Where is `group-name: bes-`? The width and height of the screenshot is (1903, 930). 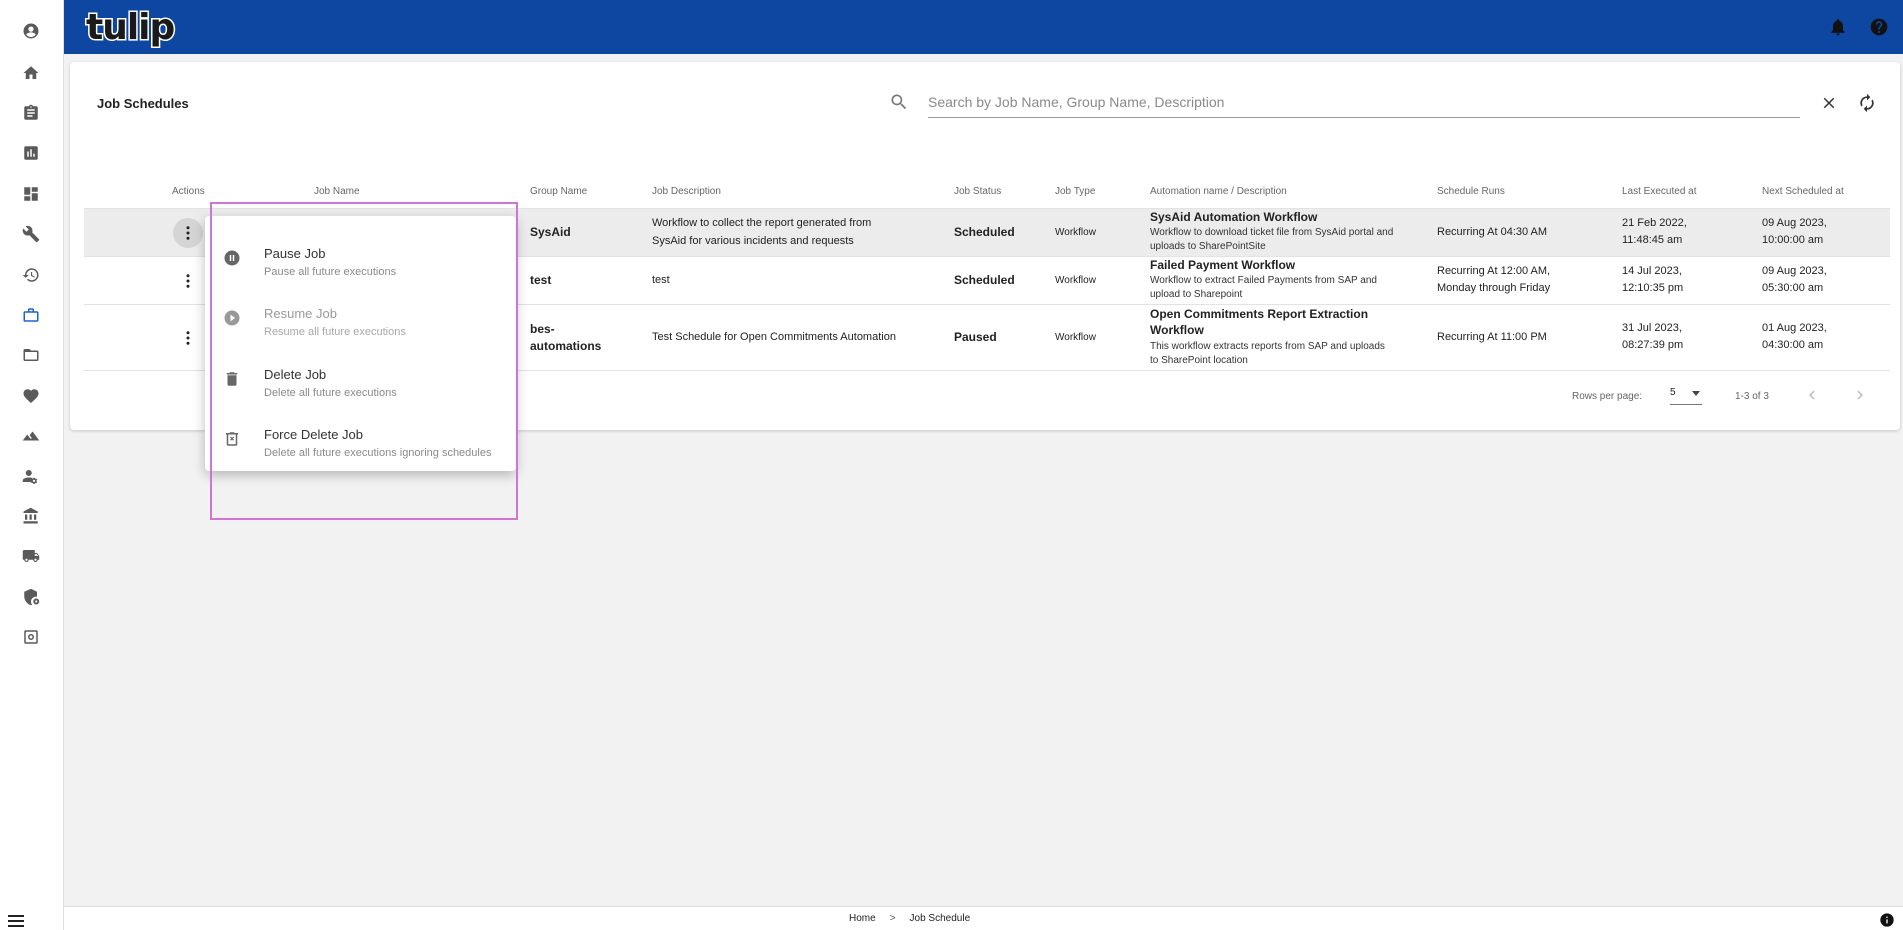 group-name: bes- is located at coordinates (542, 329).